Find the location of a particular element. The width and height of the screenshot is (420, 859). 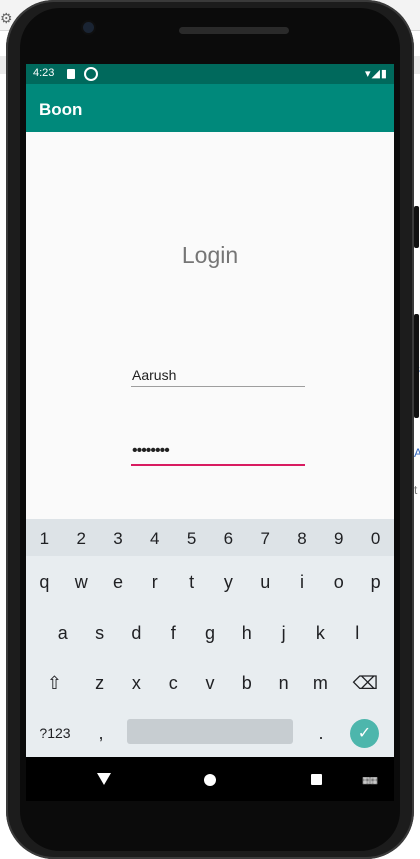

sync-icon is located at coordinates (91, 74).